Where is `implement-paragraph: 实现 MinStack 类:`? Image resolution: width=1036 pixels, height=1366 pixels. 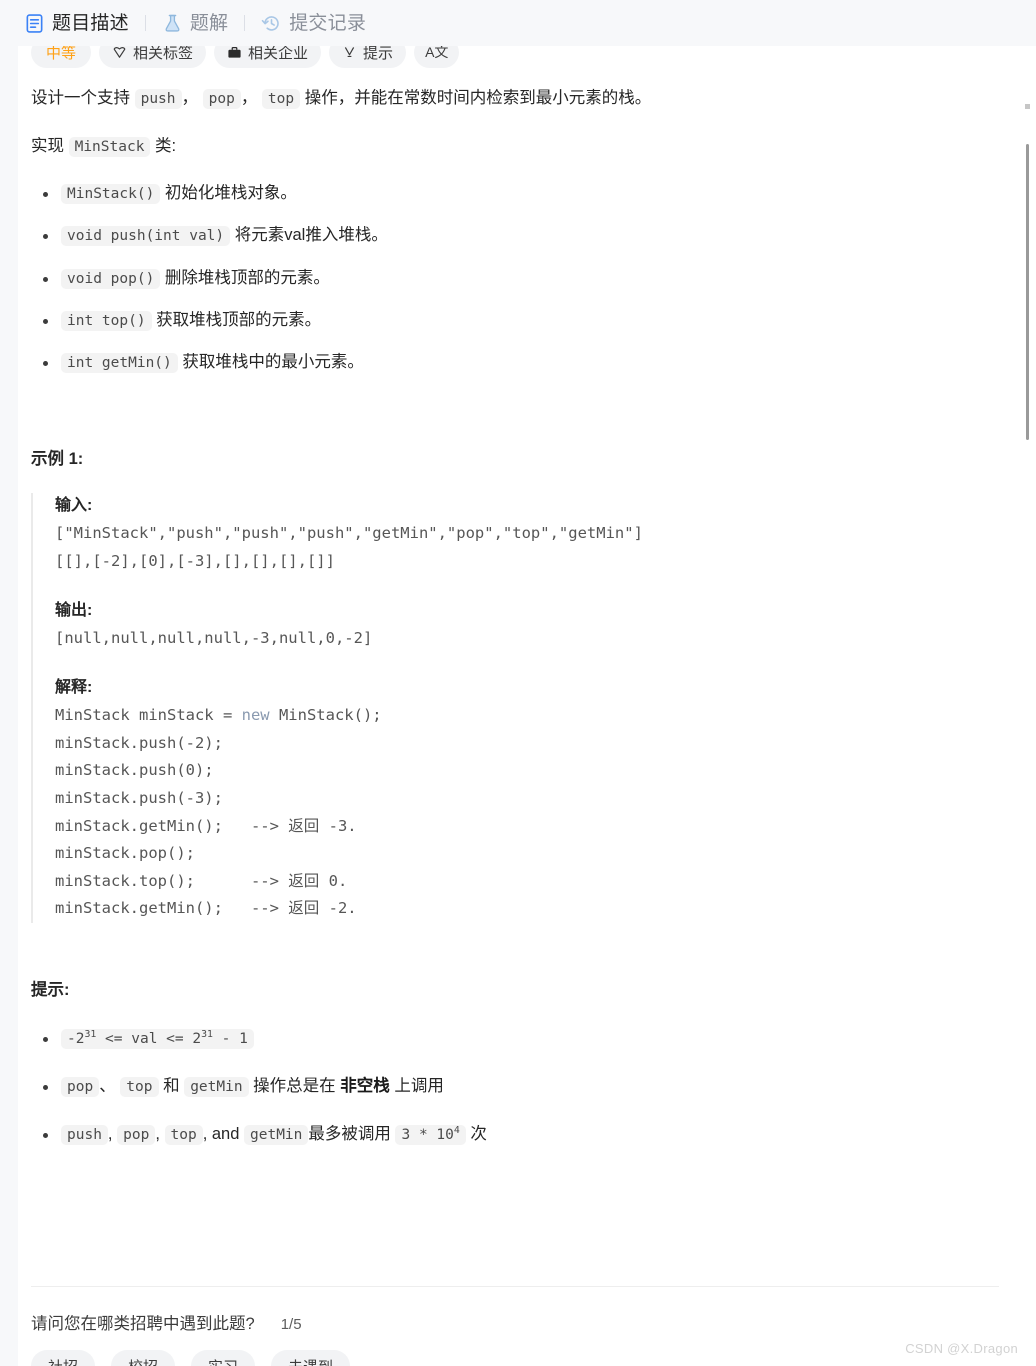 implement-paragraph: 实现 MinStack 类: is located at coordinates (527, 146).